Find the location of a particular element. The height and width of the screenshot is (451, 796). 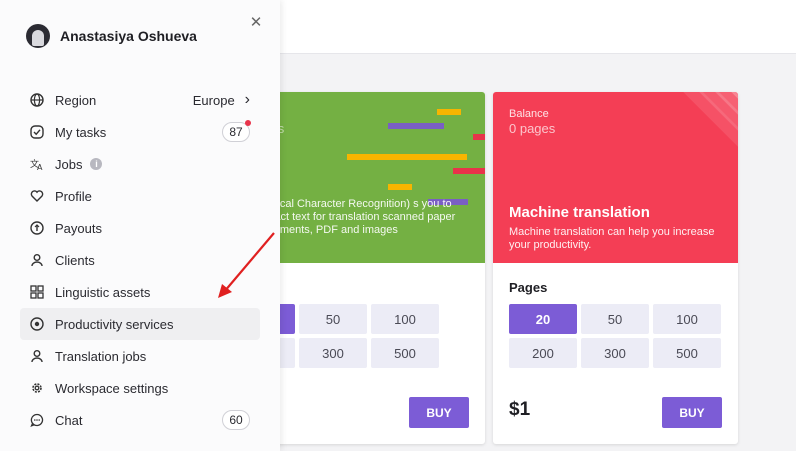

tasks-count: 87 is located at coordinates (236, 132).